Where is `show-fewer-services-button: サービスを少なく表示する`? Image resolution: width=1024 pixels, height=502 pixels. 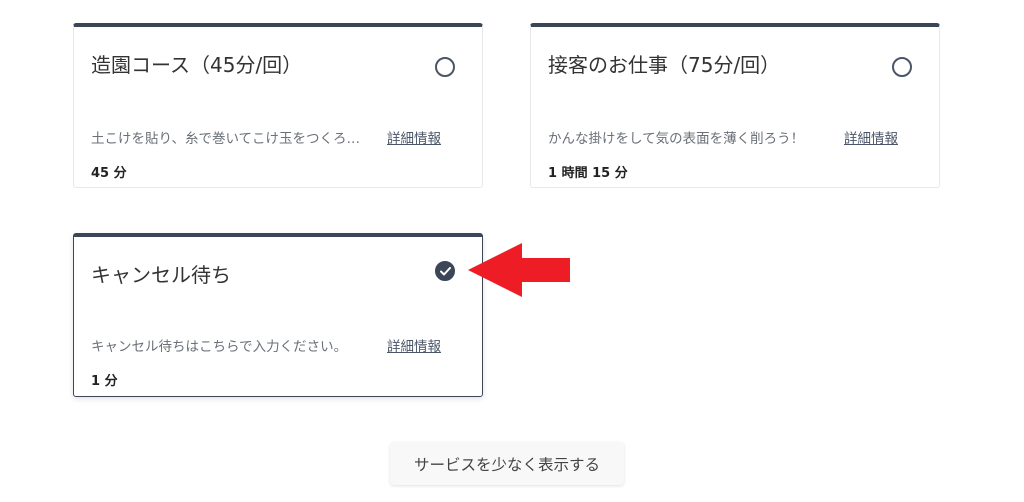 show-fewer-services-button: サービスを少なく表示する is located at coordinates (507, 463).